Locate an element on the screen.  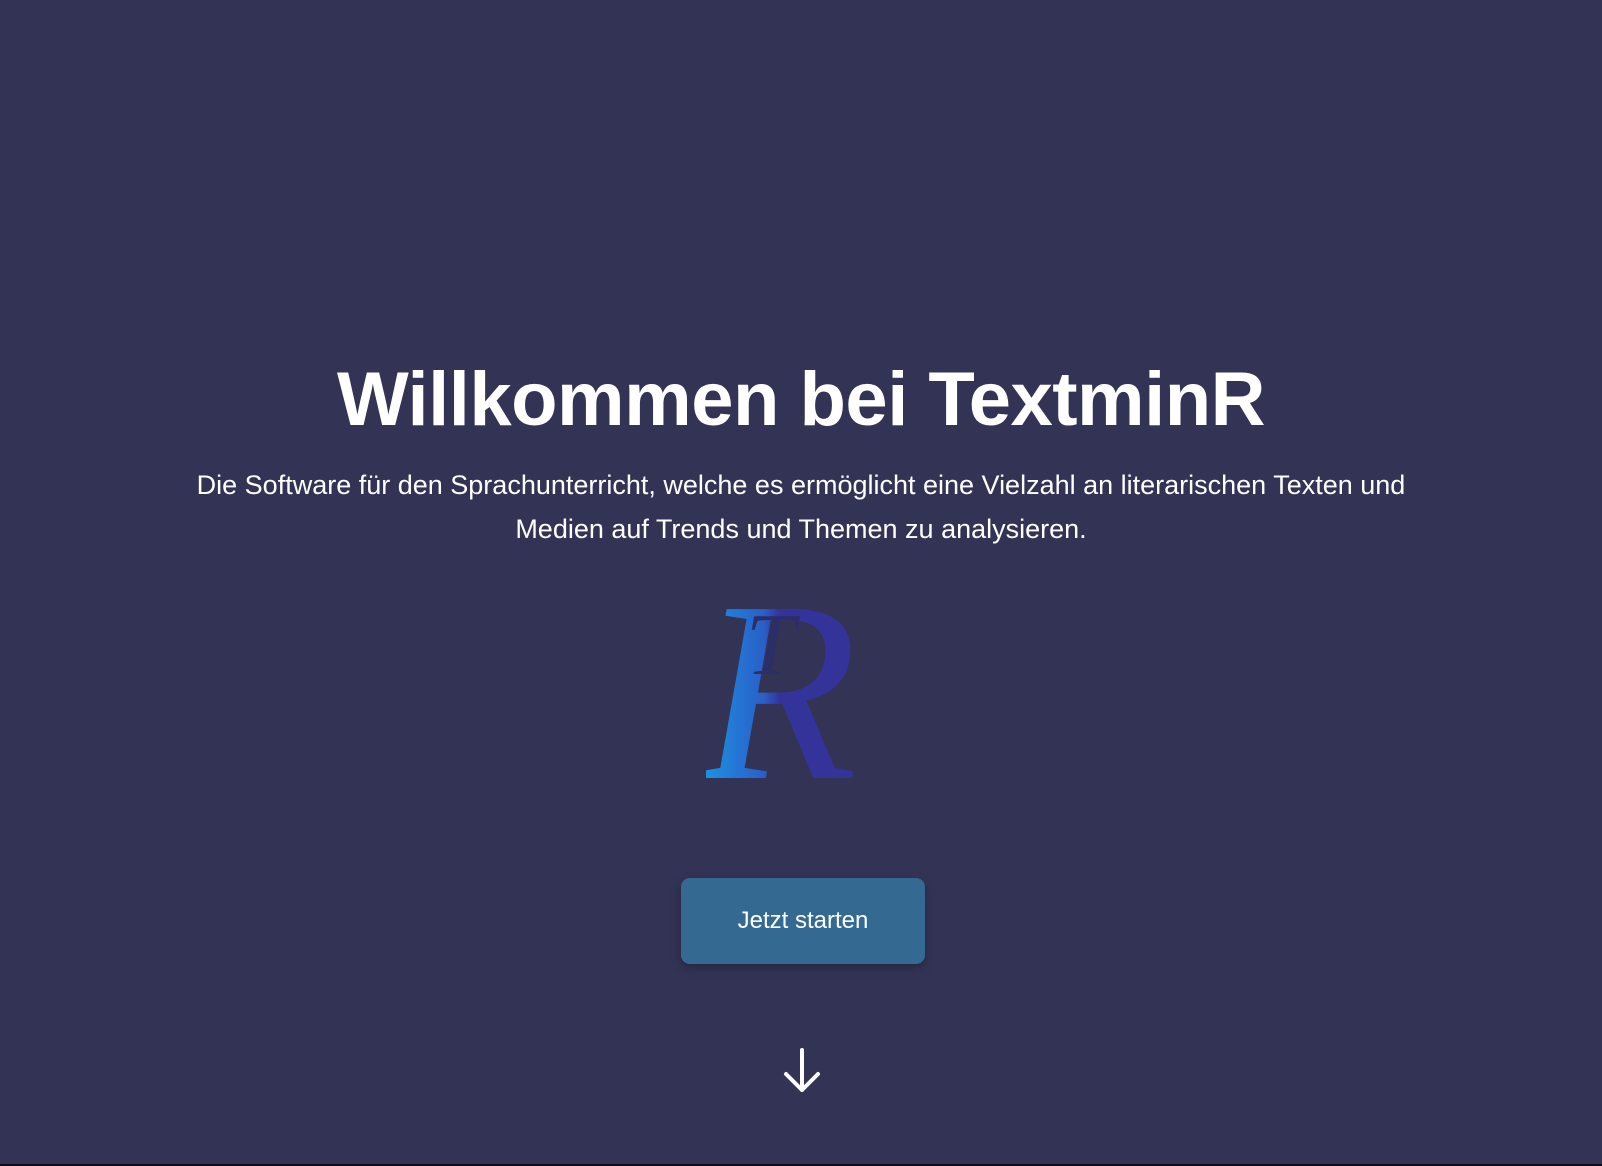
page-title: Willkommen bei TextminR is located at coordinates (801, 399).